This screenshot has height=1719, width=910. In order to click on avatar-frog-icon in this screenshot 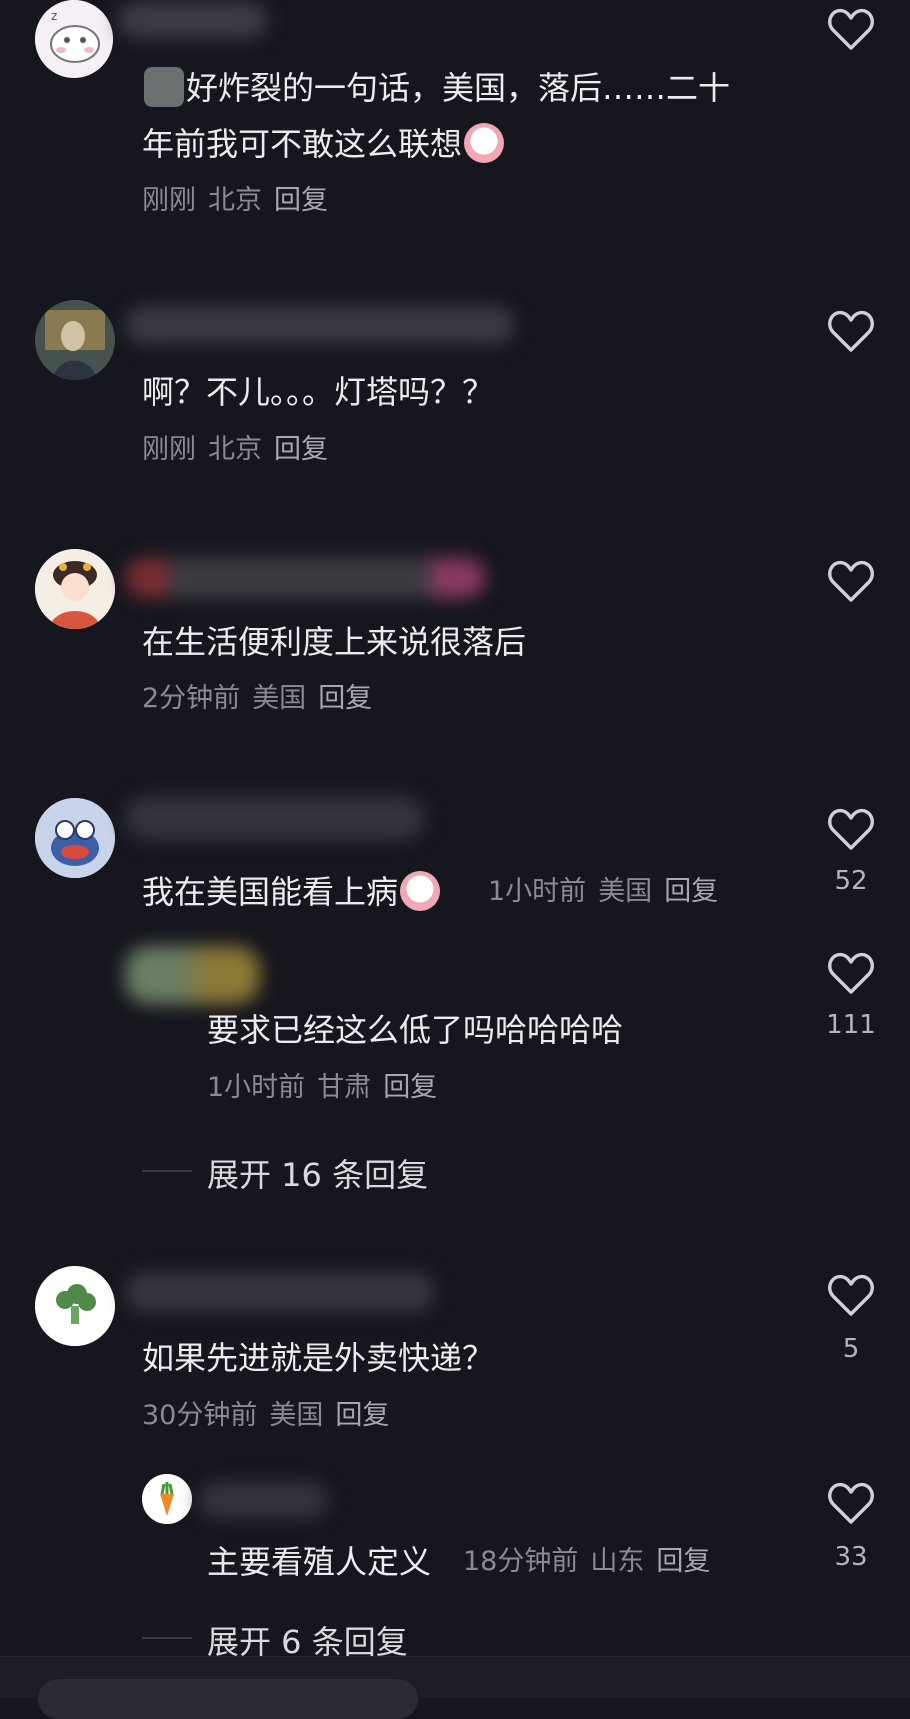, I will do `click(75, 838)`.